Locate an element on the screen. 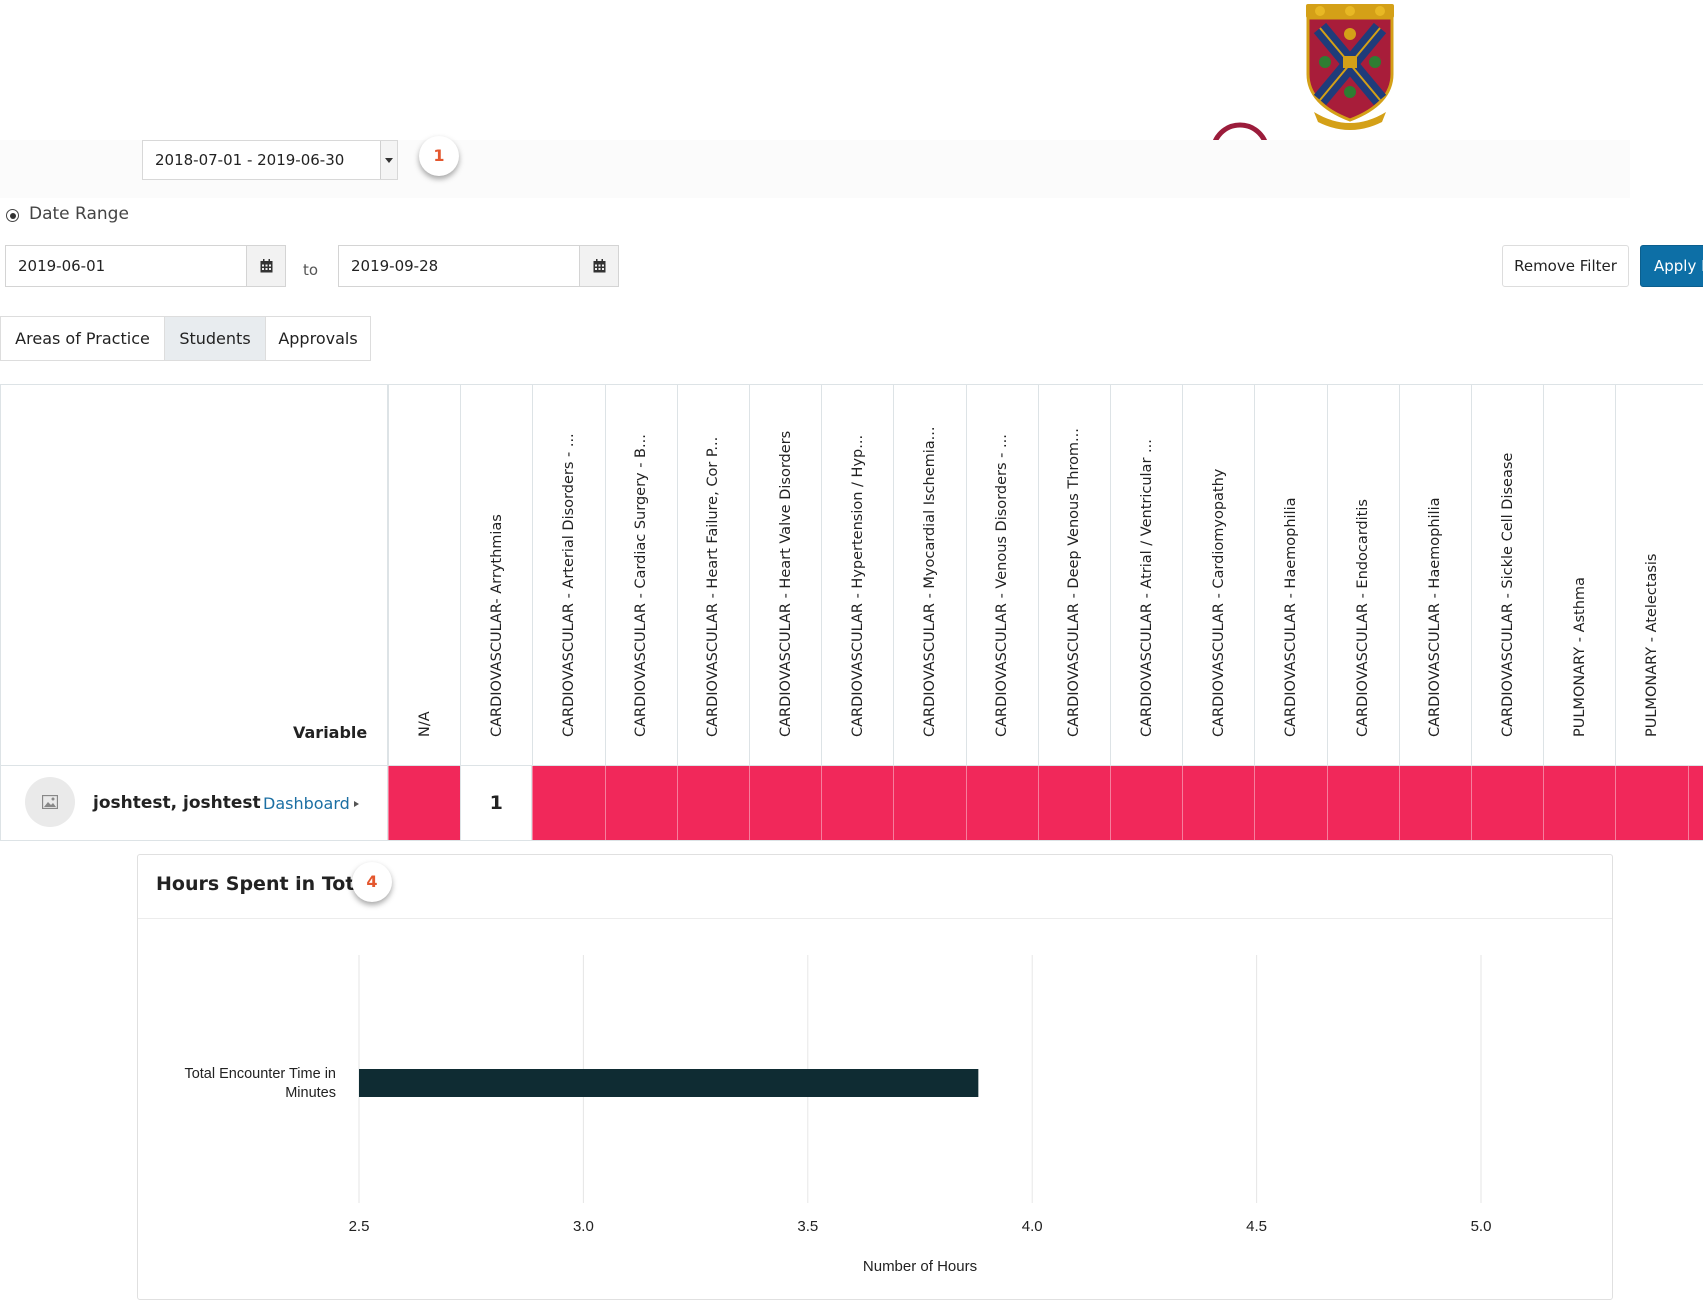 The image size is (1703, 1302). step-badge: 1 is located at coordinates (439, 156).